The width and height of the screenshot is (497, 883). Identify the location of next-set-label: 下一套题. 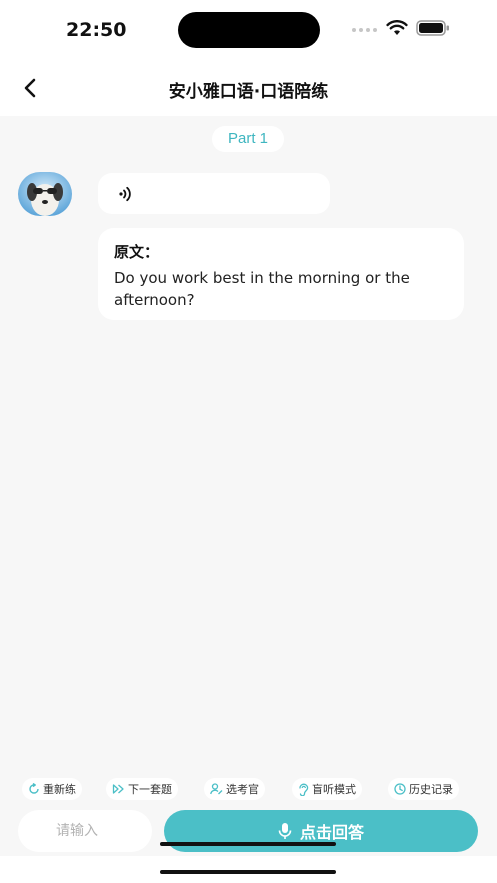
(150, 789).